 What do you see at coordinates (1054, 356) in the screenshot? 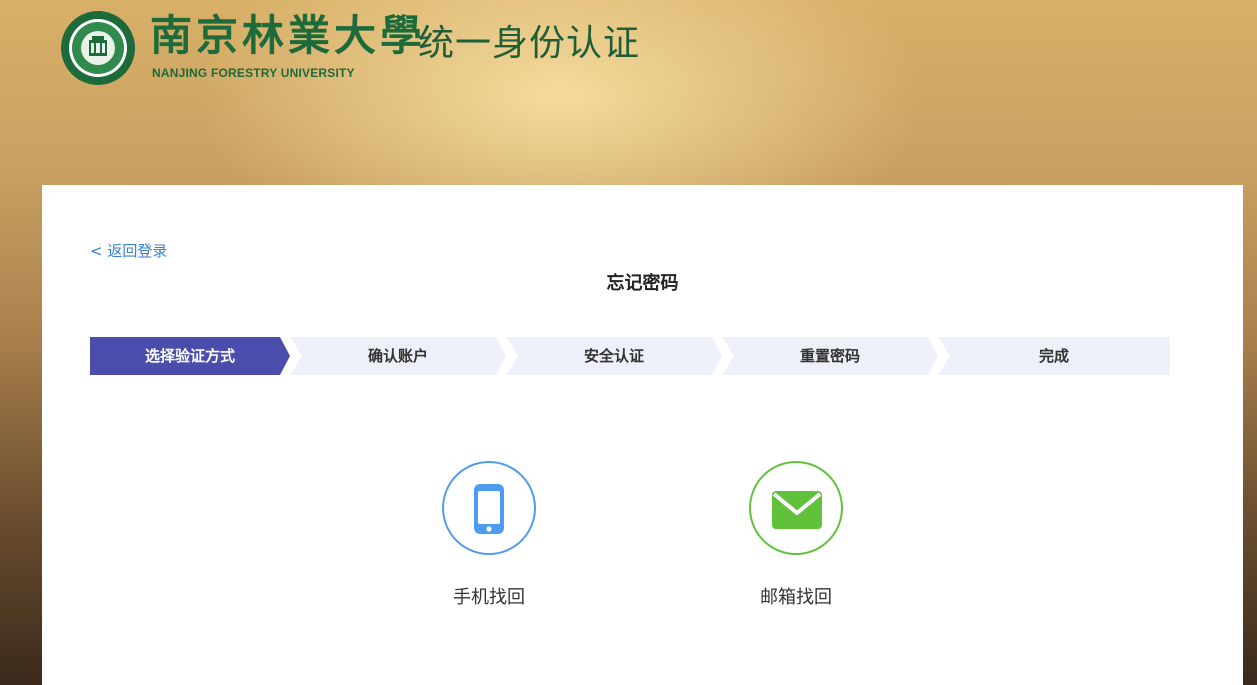
I see `step-complete: 完成` at bounding box center [1054, 356].